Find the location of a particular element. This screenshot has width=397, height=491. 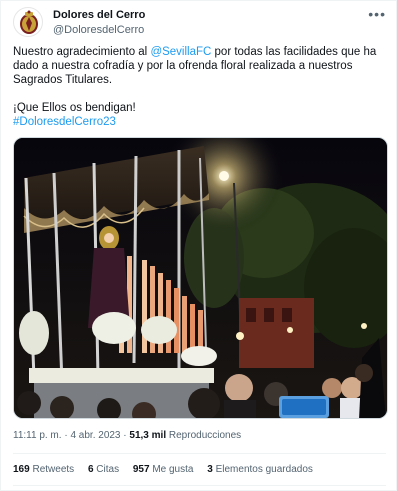

author-display-name: Dolores del Cerro is located at coordinates (99, 15).